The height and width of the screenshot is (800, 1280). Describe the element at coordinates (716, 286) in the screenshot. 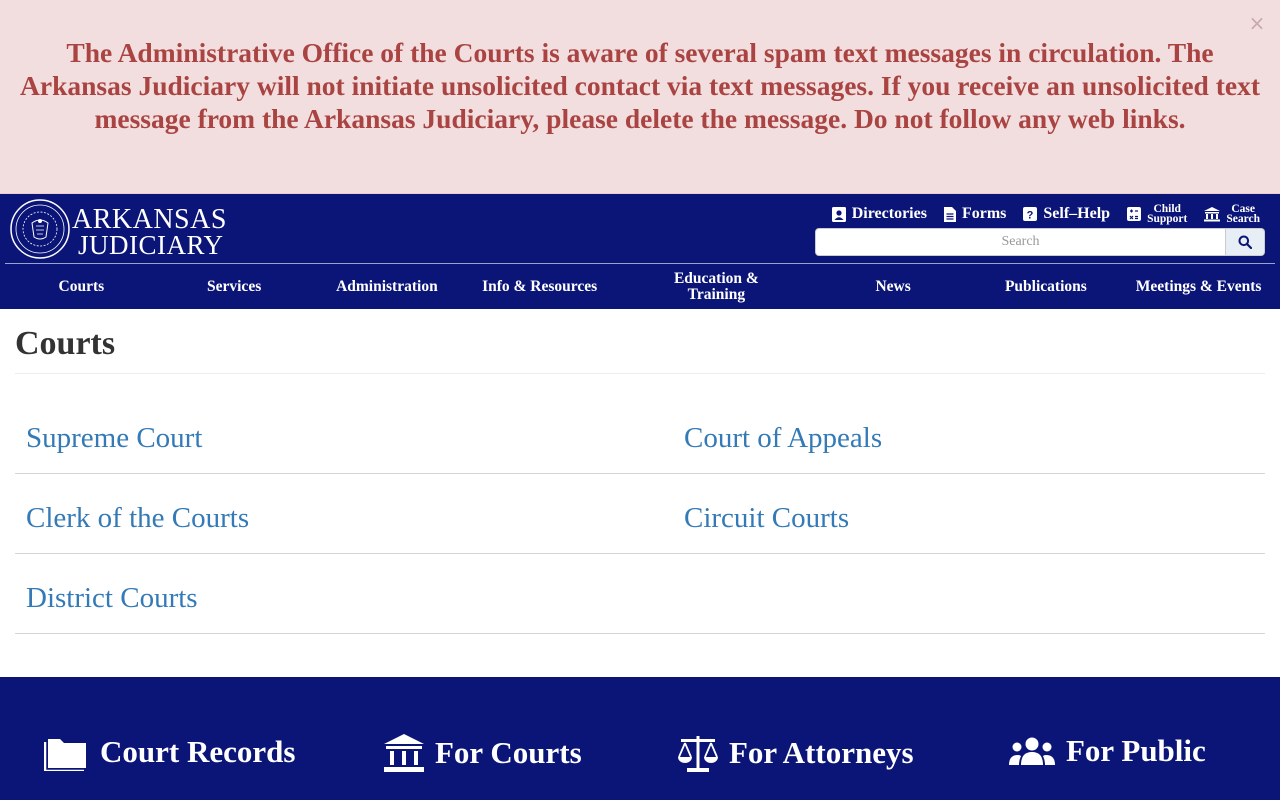

I see `nav-item-education-training: Education & Training` at that location.